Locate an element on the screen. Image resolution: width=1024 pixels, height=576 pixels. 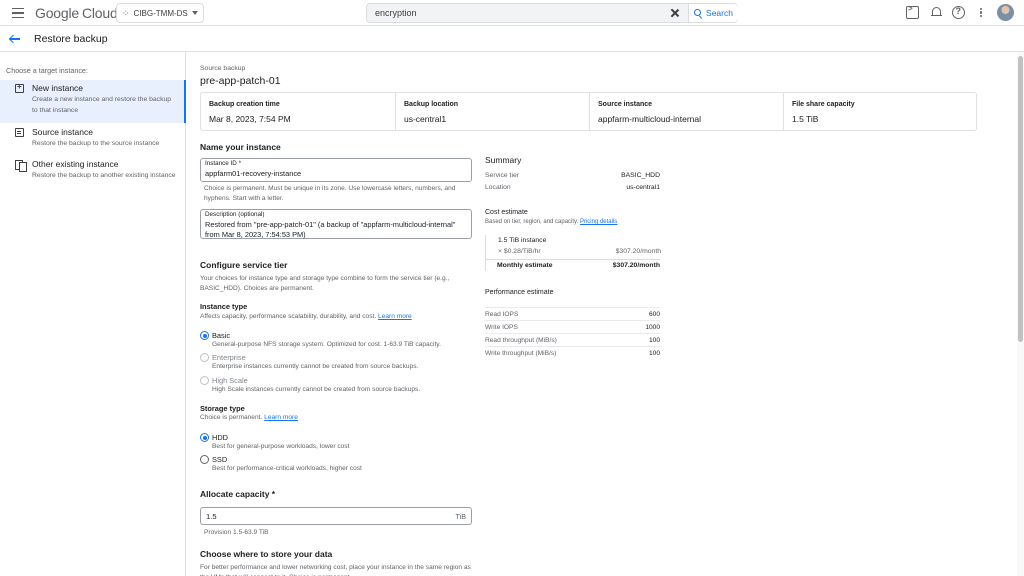
project-icon: ⁘ is located at coordinates (126, 12).